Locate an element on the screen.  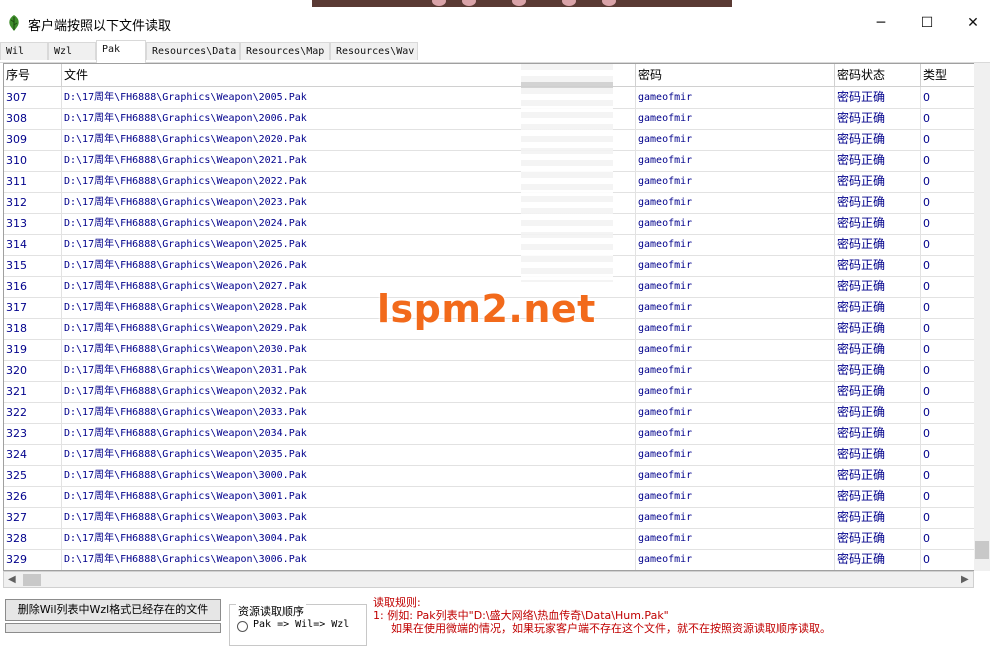
cell-seq: 321 is located at coordinates (33, 391).